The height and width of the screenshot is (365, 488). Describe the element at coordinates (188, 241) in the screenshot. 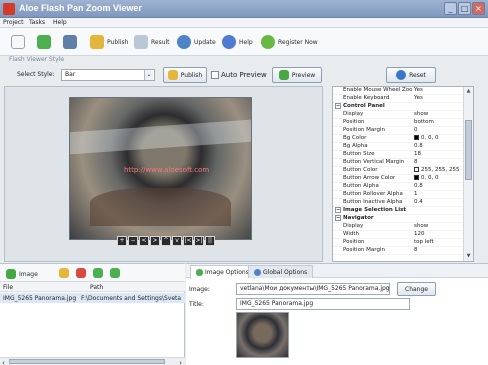

I see `first-image-button: |<` at that location.